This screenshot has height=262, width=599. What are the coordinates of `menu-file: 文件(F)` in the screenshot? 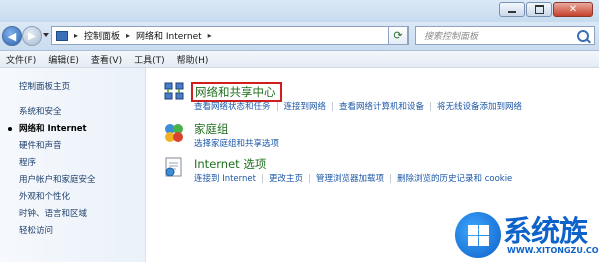 It's located at (21, 59).